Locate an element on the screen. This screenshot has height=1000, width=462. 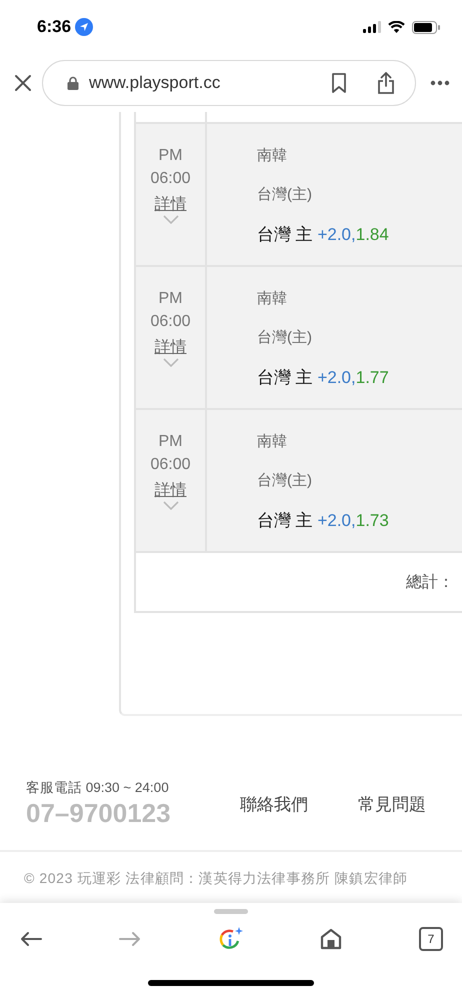
url-text: www.playsport.cc is located at coordinates (155, 83).